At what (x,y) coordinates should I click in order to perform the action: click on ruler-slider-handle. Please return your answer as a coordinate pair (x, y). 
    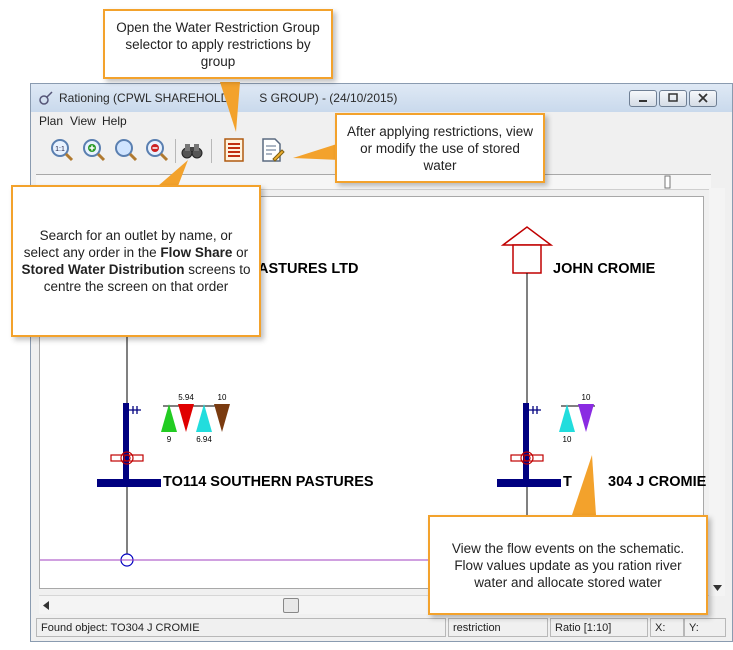
    Looking at the image, I should click on (668, 182).